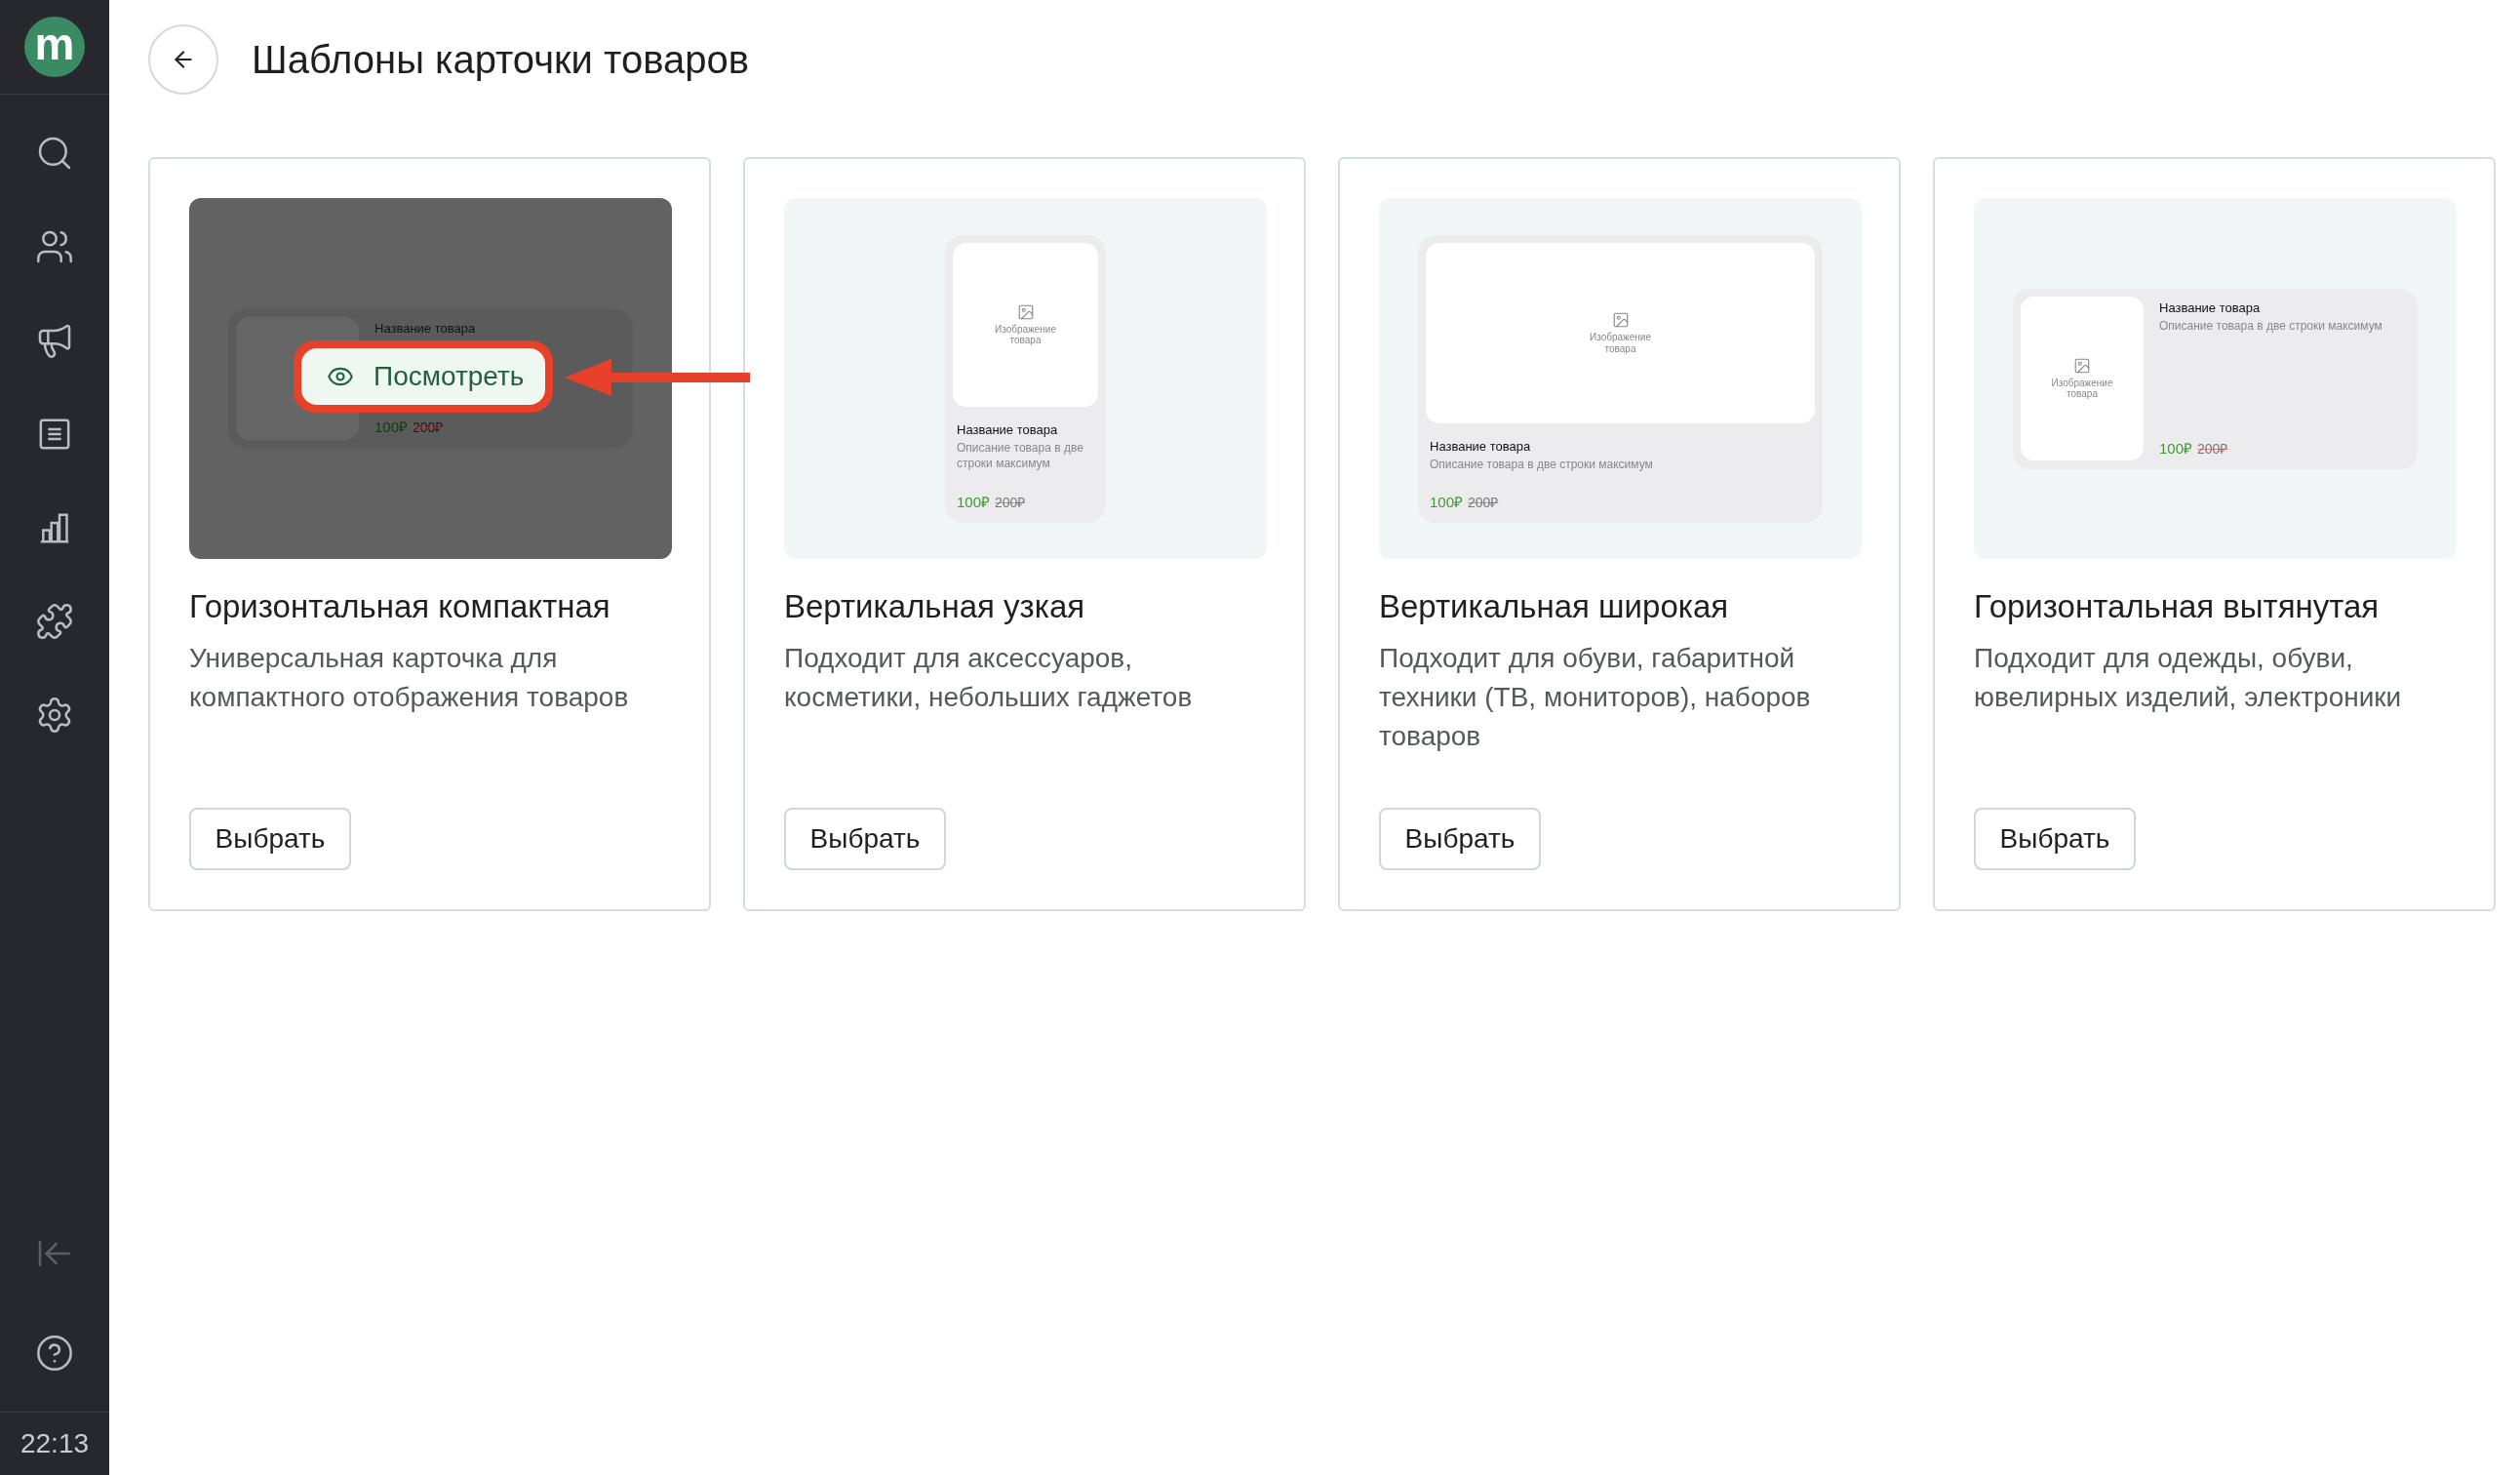 This screenshot has height=1475, width=2520. I want to click on template-title: Горизонтальная компактная, so click(400, 606).